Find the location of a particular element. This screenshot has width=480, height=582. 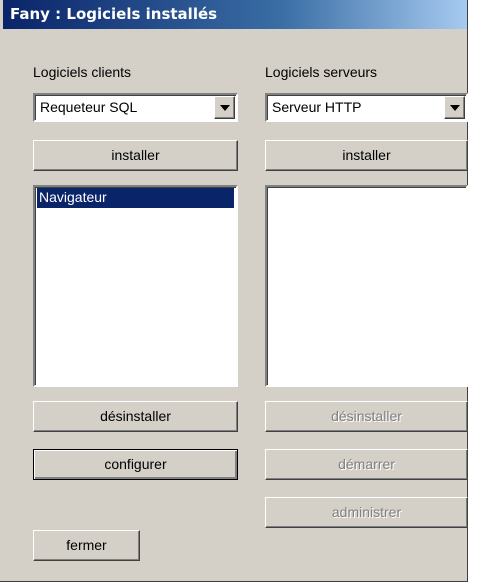

clients-label: Logiciels clients is located at coordinates (82, 72).